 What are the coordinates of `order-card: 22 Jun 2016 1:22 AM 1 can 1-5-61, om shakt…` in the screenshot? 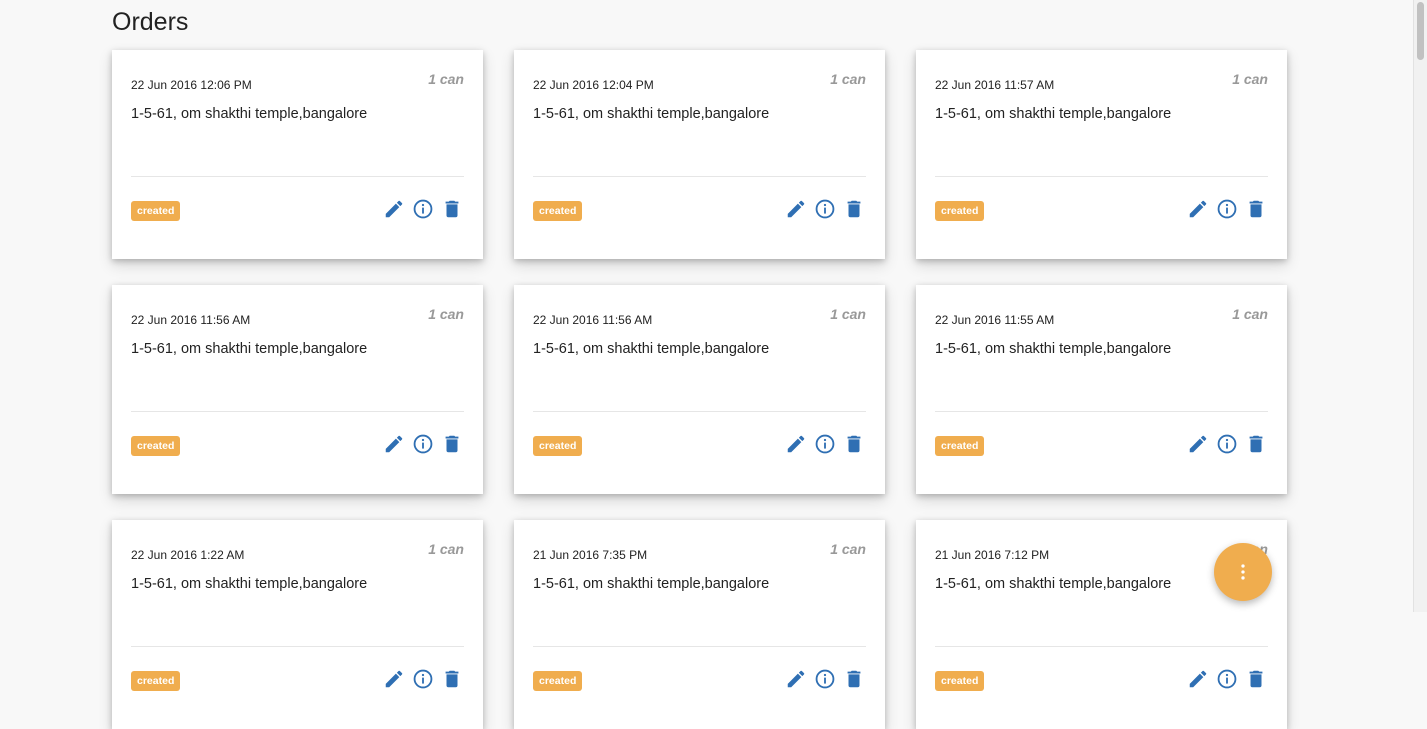 It's located at (297, 624).